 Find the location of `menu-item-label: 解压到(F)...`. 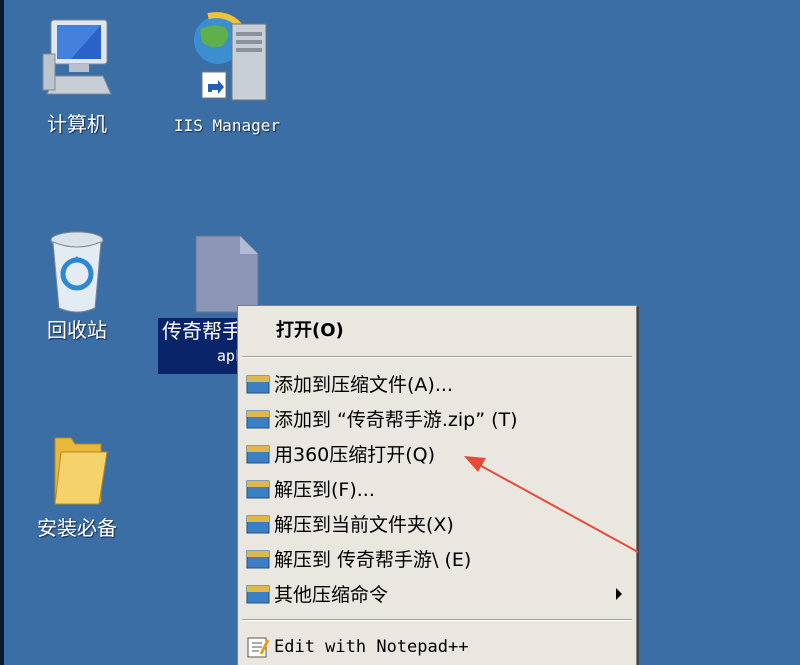

menu-item-label: 解压到(F)... is located at coordinates (324, 490).